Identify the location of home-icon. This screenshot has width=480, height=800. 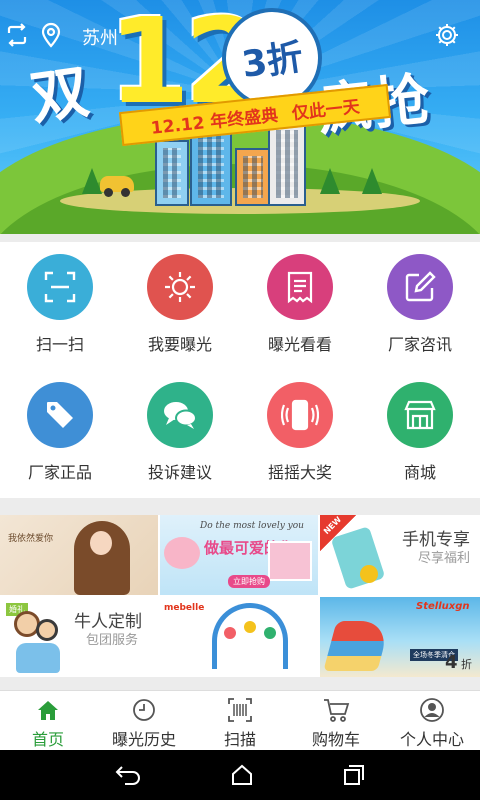
(48, 710).